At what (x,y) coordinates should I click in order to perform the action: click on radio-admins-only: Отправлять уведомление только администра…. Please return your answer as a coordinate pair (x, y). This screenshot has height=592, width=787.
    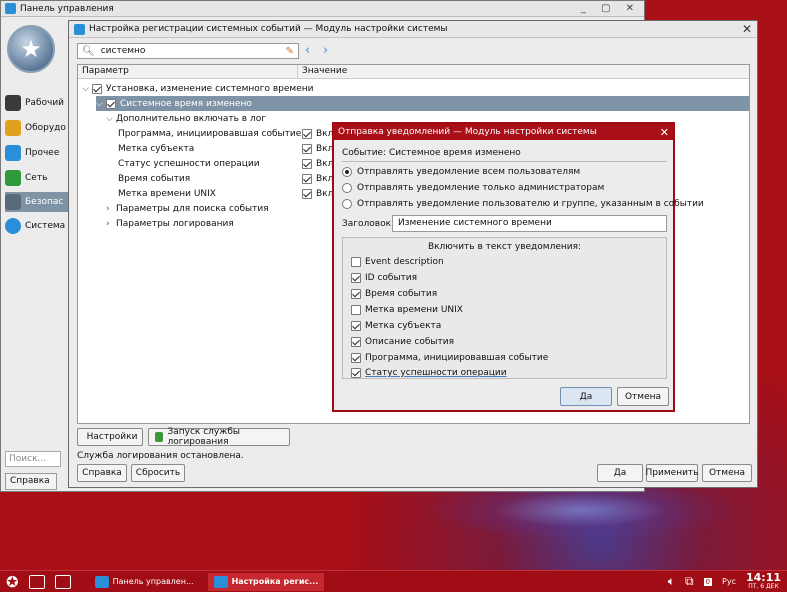
    Looking at the image, I should click on (473, 188).